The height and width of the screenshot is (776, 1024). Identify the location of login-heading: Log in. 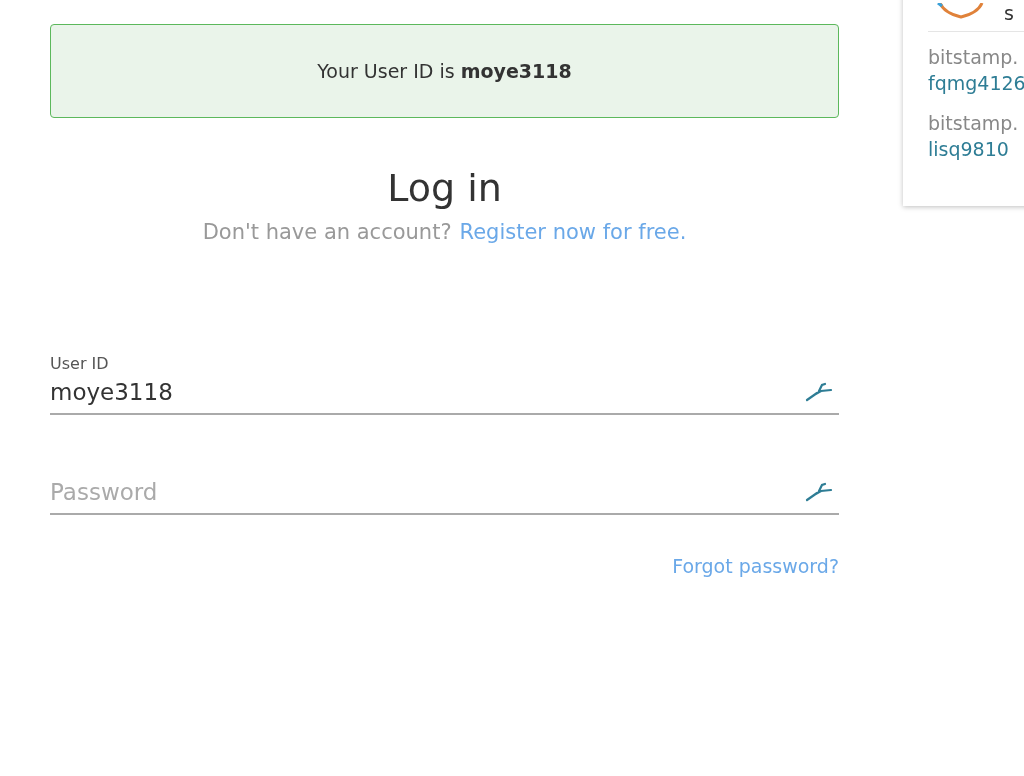
(444, 188).